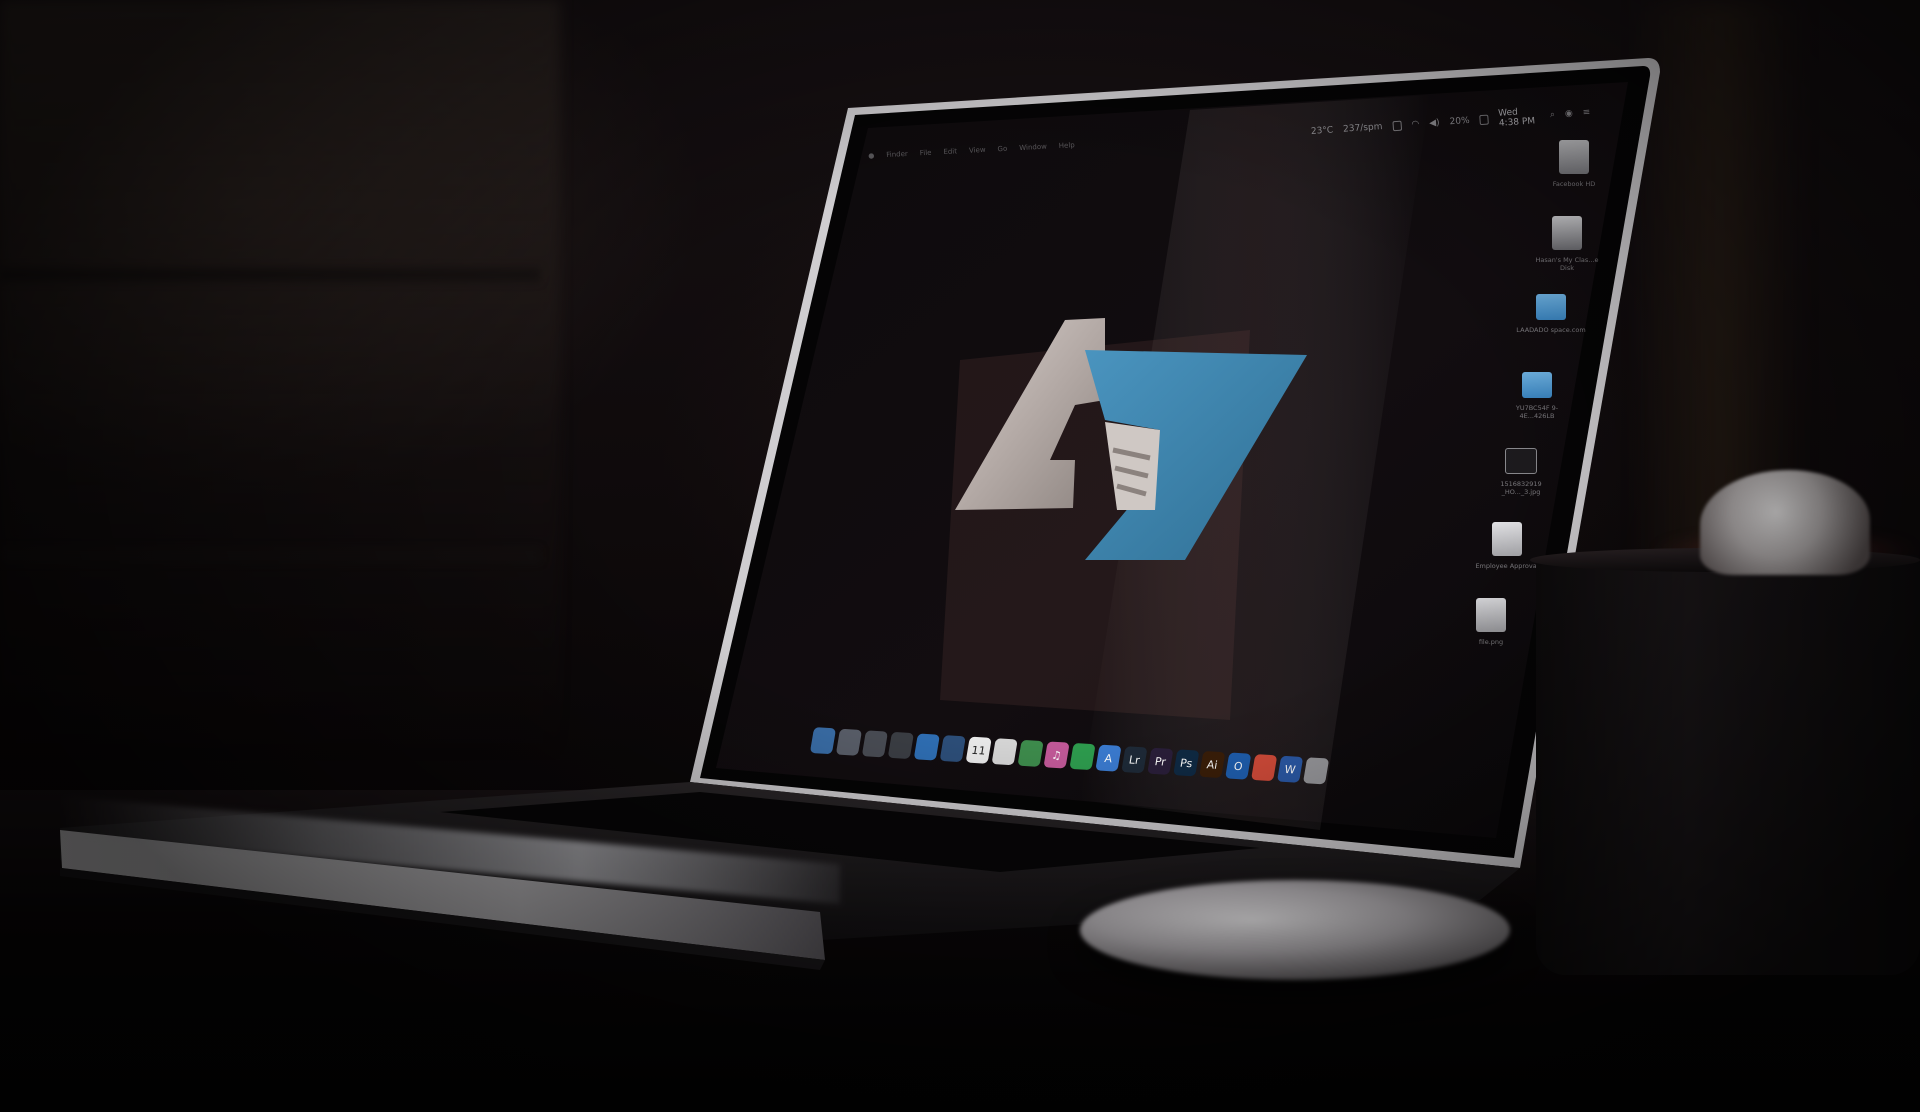  Describe the element at coordinates (1030, 753) in the screenshot. I see `facetime-icon` at that location.